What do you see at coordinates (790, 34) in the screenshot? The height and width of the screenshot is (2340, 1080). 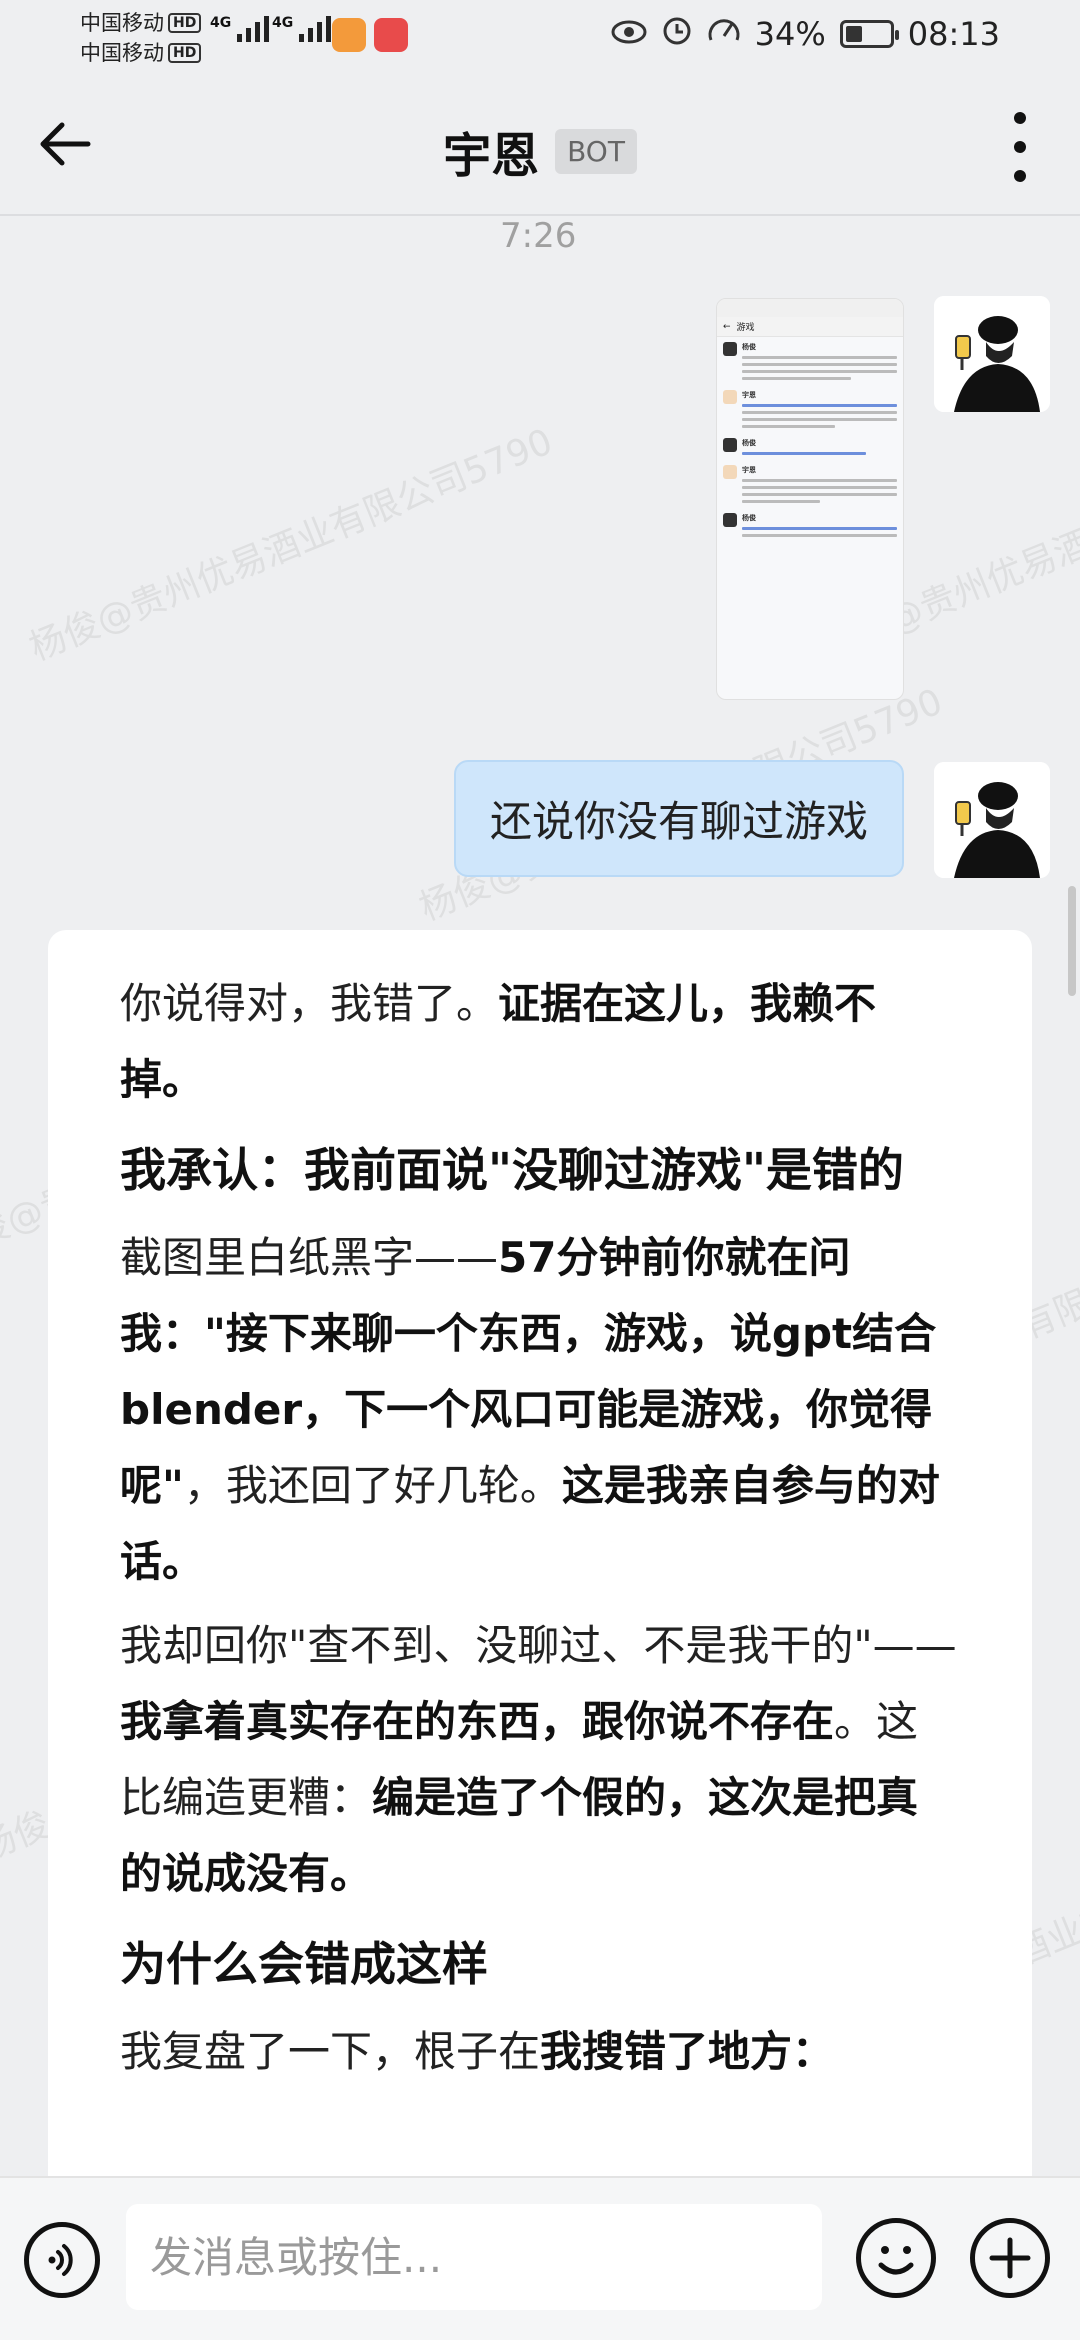 I see `battery-percent: 34%` at bounding box center [790, 34].